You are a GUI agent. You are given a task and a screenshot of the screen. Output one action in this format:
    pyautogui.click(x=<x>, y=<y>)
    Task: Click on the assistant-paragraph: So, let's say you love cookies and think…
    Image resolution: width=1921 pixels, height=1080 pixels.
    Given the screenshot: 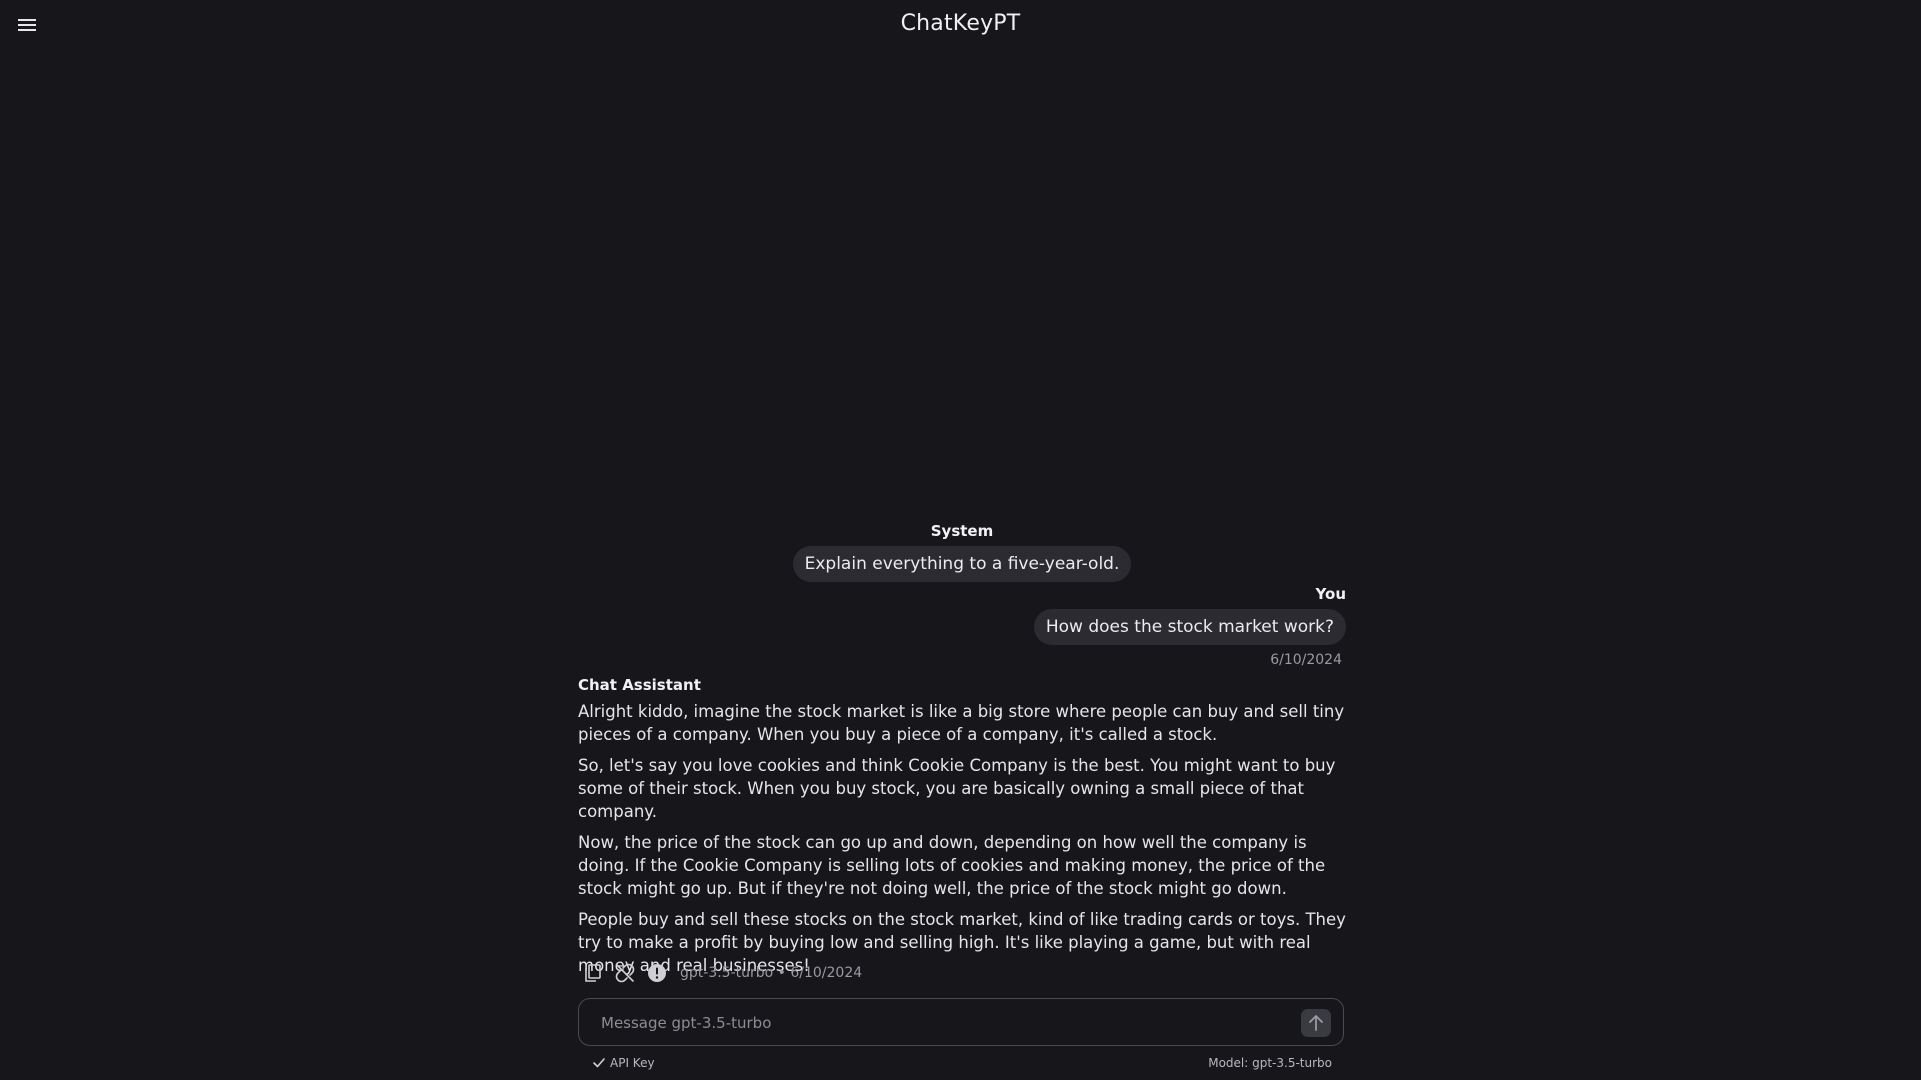 What is the action you would take?
    pyautogui.click(x=957, y=788)
    